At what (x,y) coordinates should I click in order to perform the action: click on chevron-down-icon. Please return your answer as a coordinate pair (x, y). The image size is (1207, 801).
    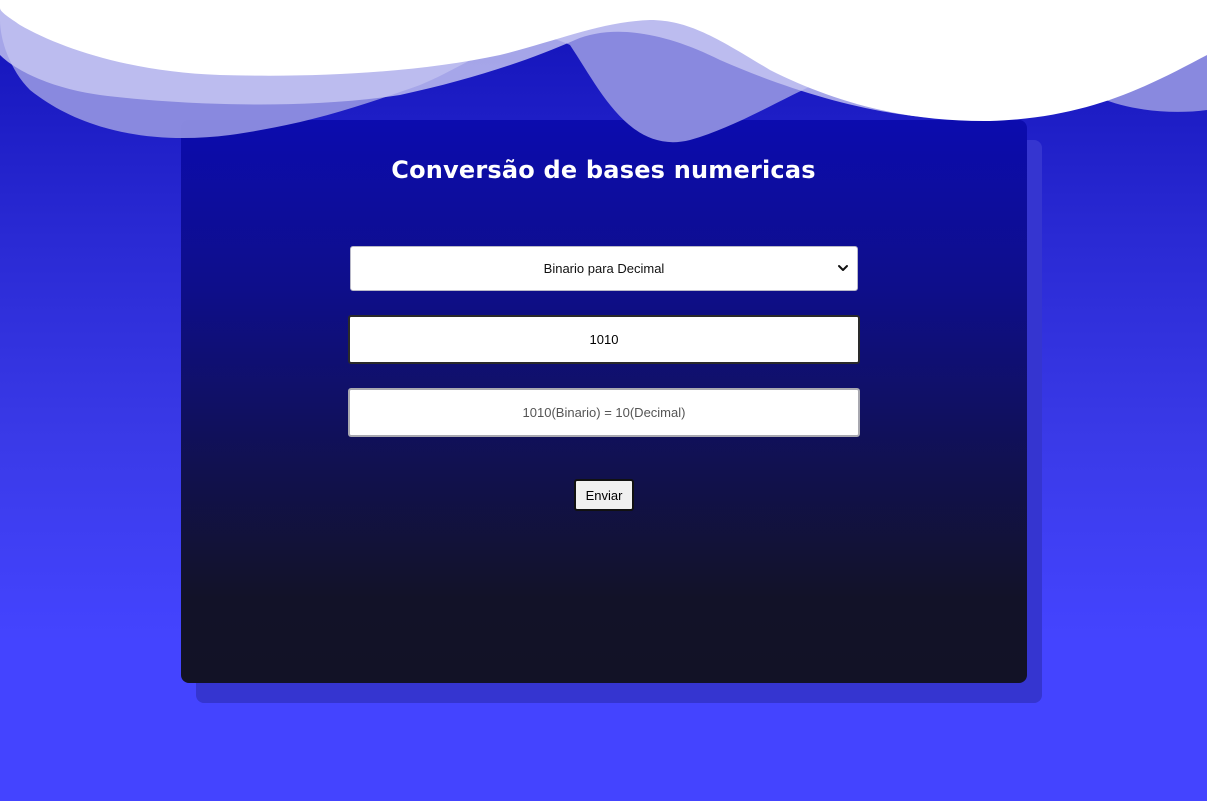
    Looking at the image, I should click on (843, 268).